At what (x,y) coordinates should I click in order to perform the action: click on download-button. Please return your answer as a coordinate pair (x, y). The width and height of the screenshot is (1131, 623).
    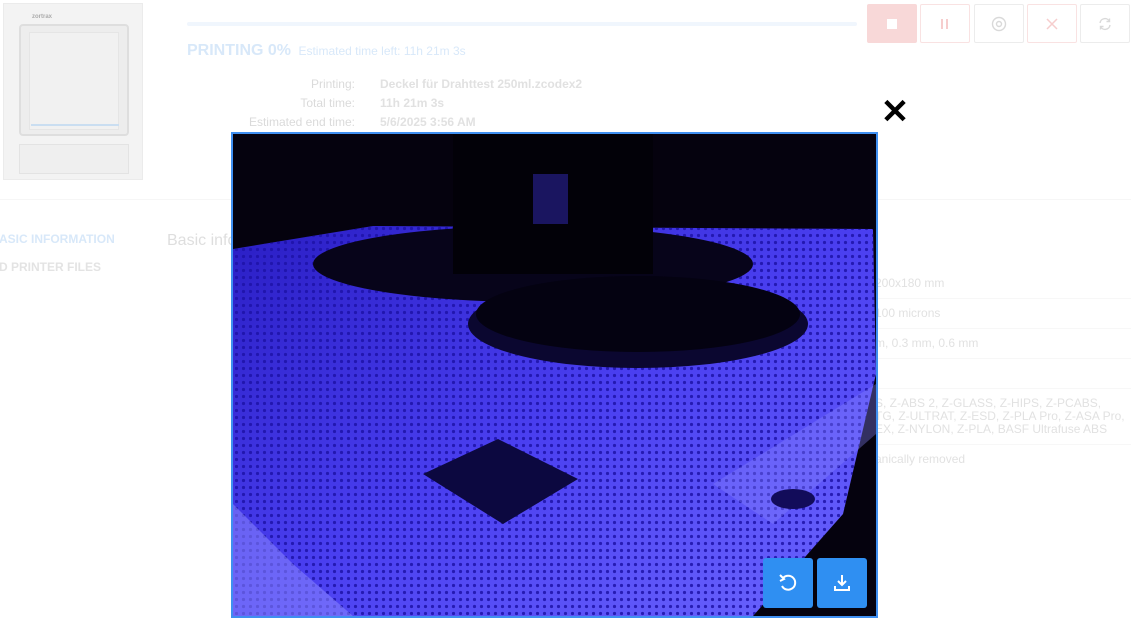
    Looking at the image, I should click on (842, 583).